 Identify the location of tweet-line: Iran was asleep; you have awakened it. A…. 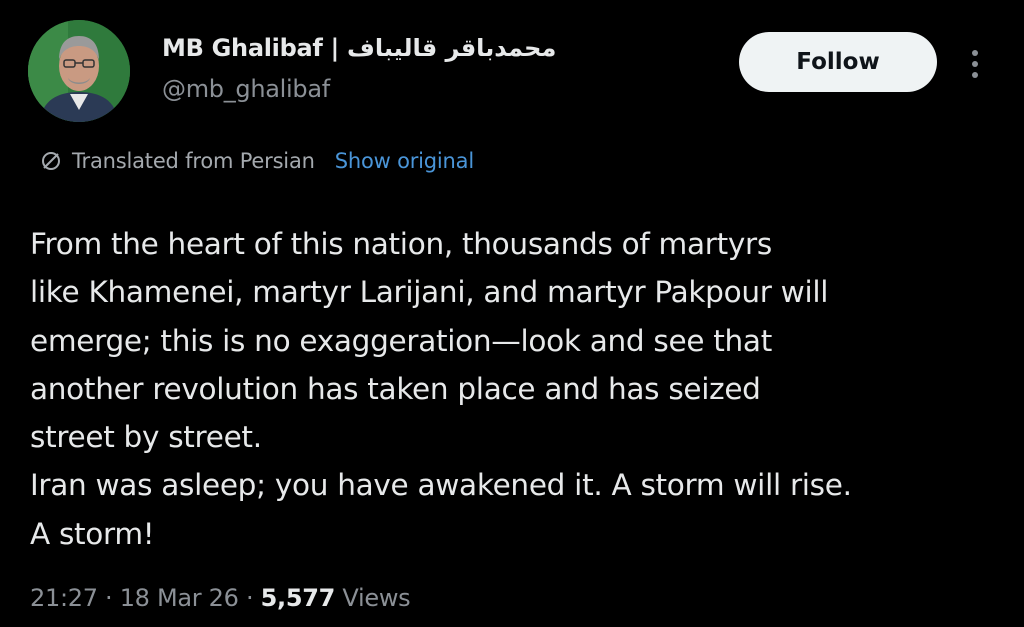
(441, 485).